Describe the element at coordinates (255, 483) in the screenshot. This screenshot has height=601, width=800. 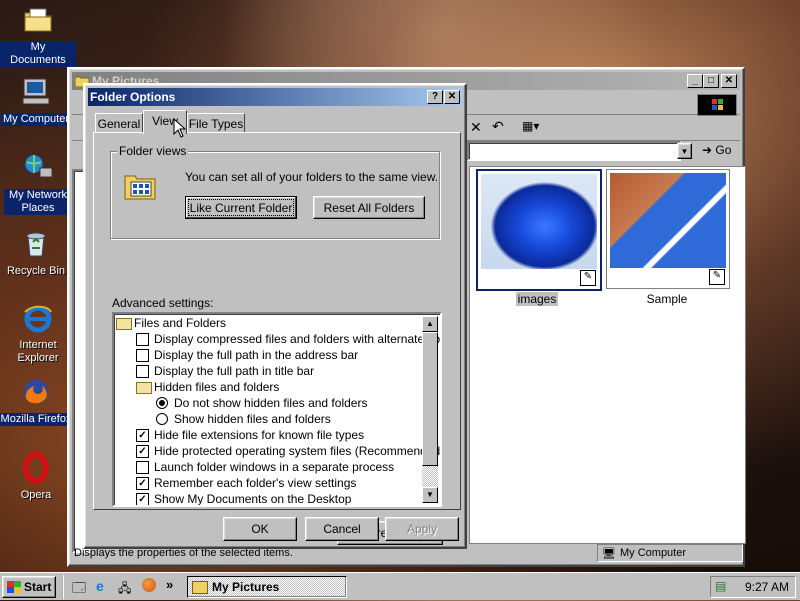
I see `advanced-setting-label: Remember each folder's view settings` at that location.